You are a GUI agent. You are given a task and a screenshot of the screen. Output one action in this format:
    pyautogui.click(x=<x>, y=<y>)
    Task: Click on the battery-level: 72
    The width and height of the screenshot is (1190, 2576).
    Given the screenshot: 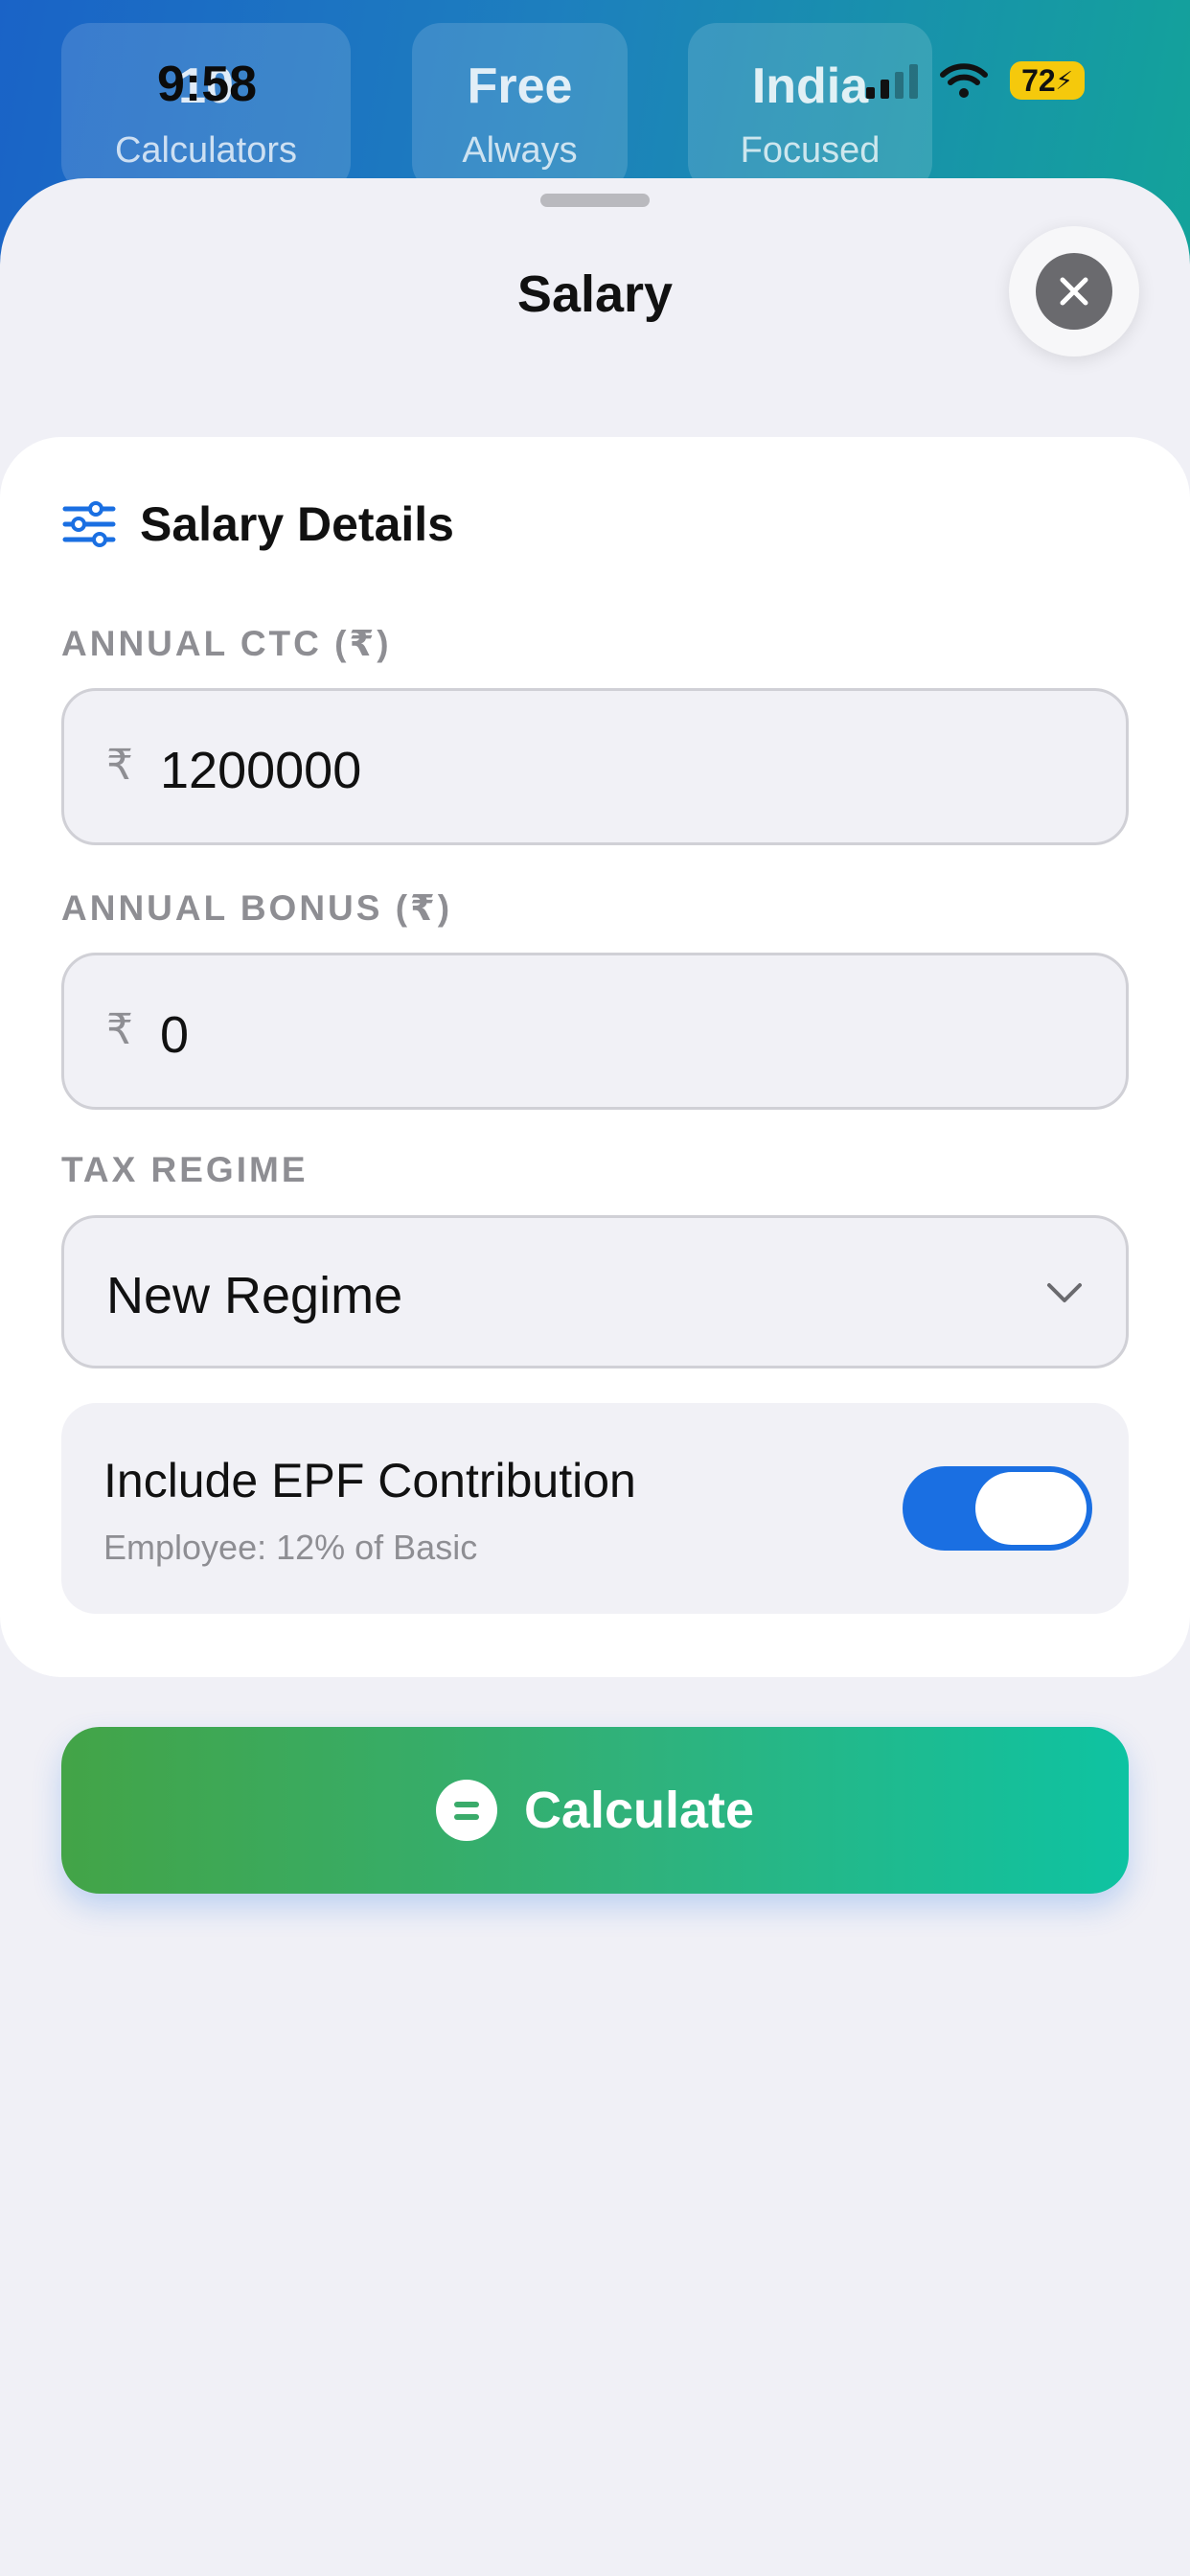 What is the action you would take?
    pyautogui.click(x=1038, y=80)
    